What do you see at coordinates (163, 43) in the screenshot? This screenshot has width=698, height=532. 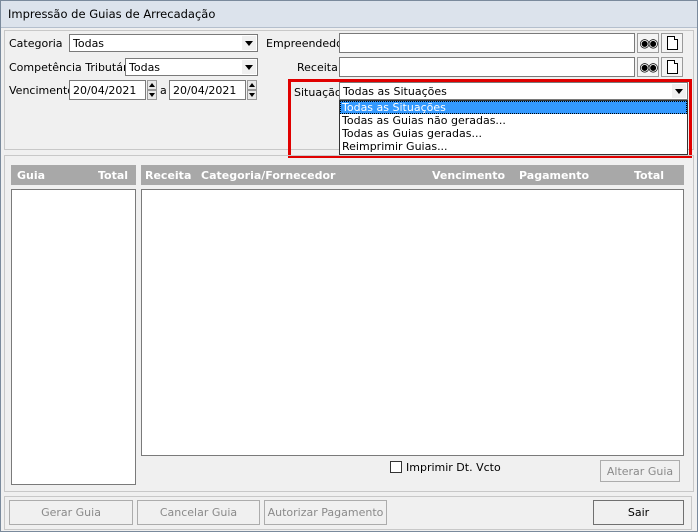 I see `categoria-select: Todas` at bounding box center [163, 43].